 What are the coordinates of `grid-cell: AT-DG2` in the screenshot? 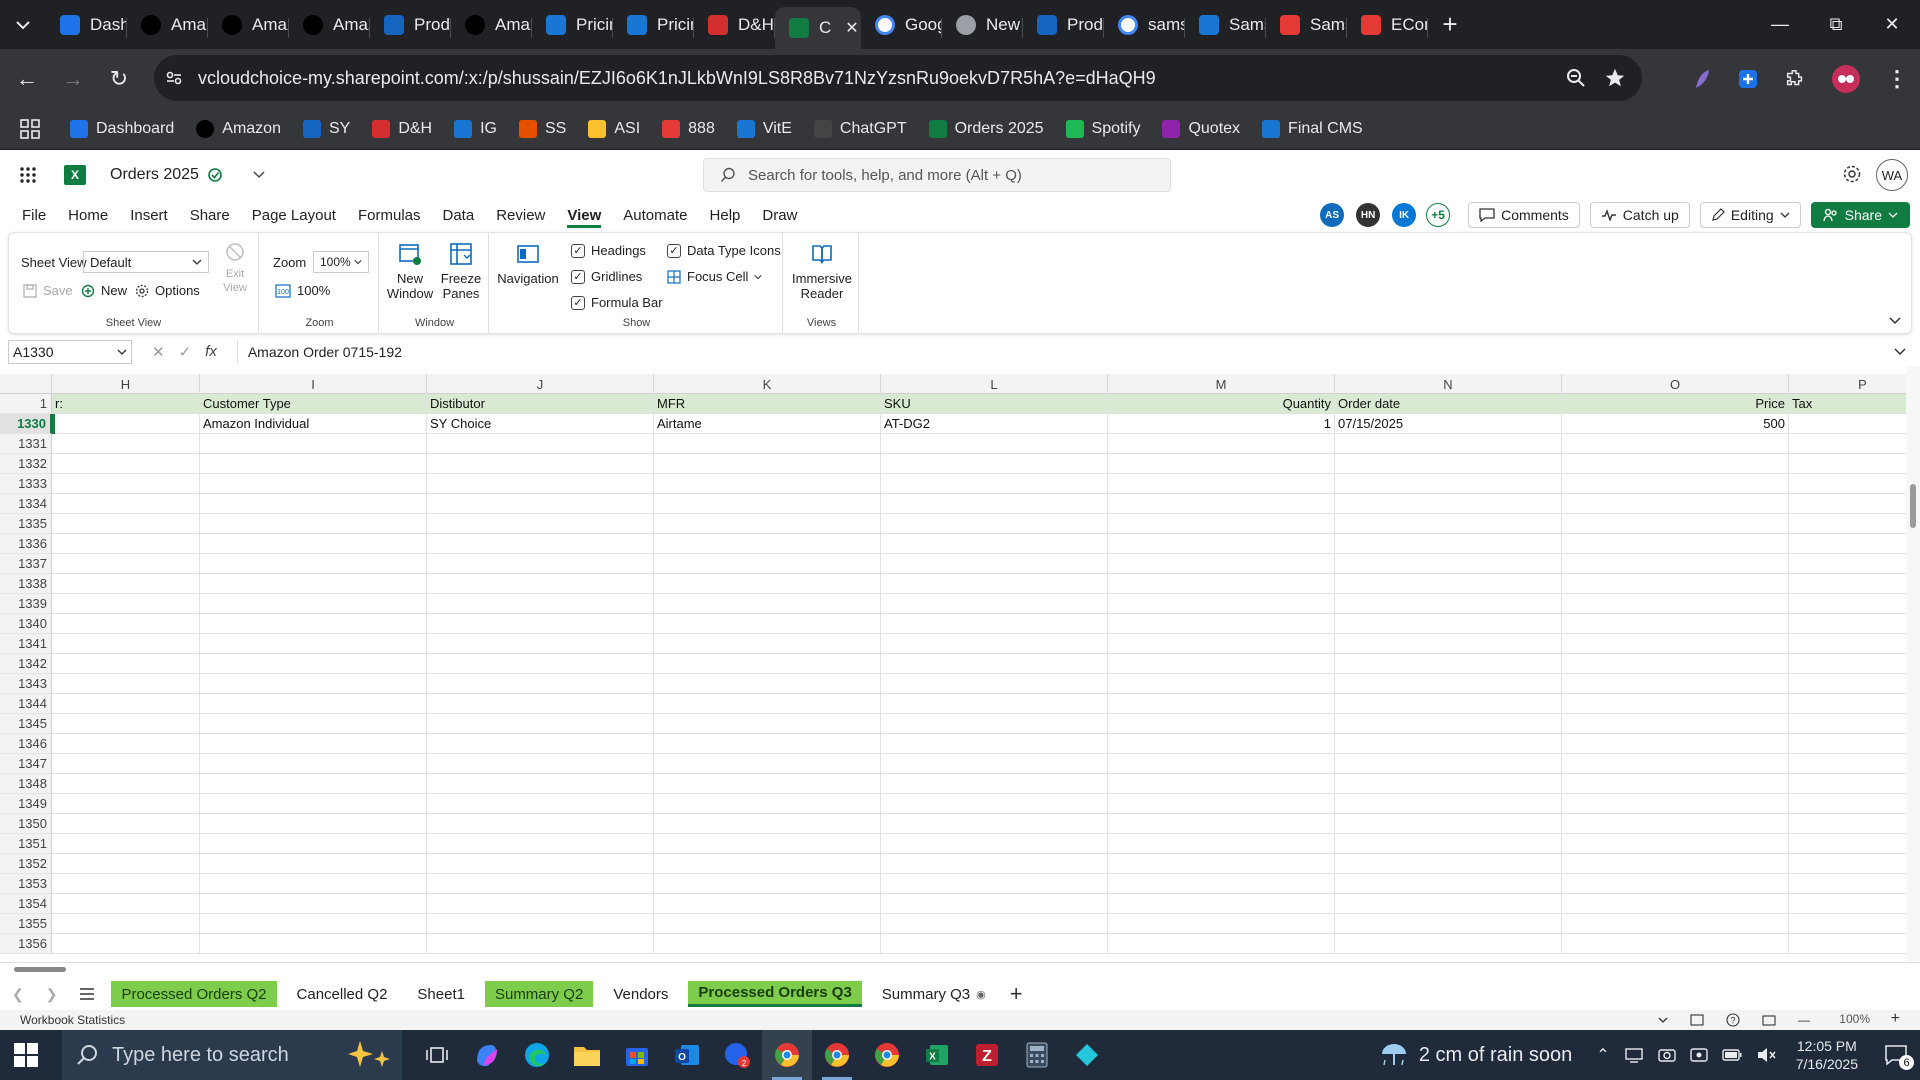 It's located at (994, 424).